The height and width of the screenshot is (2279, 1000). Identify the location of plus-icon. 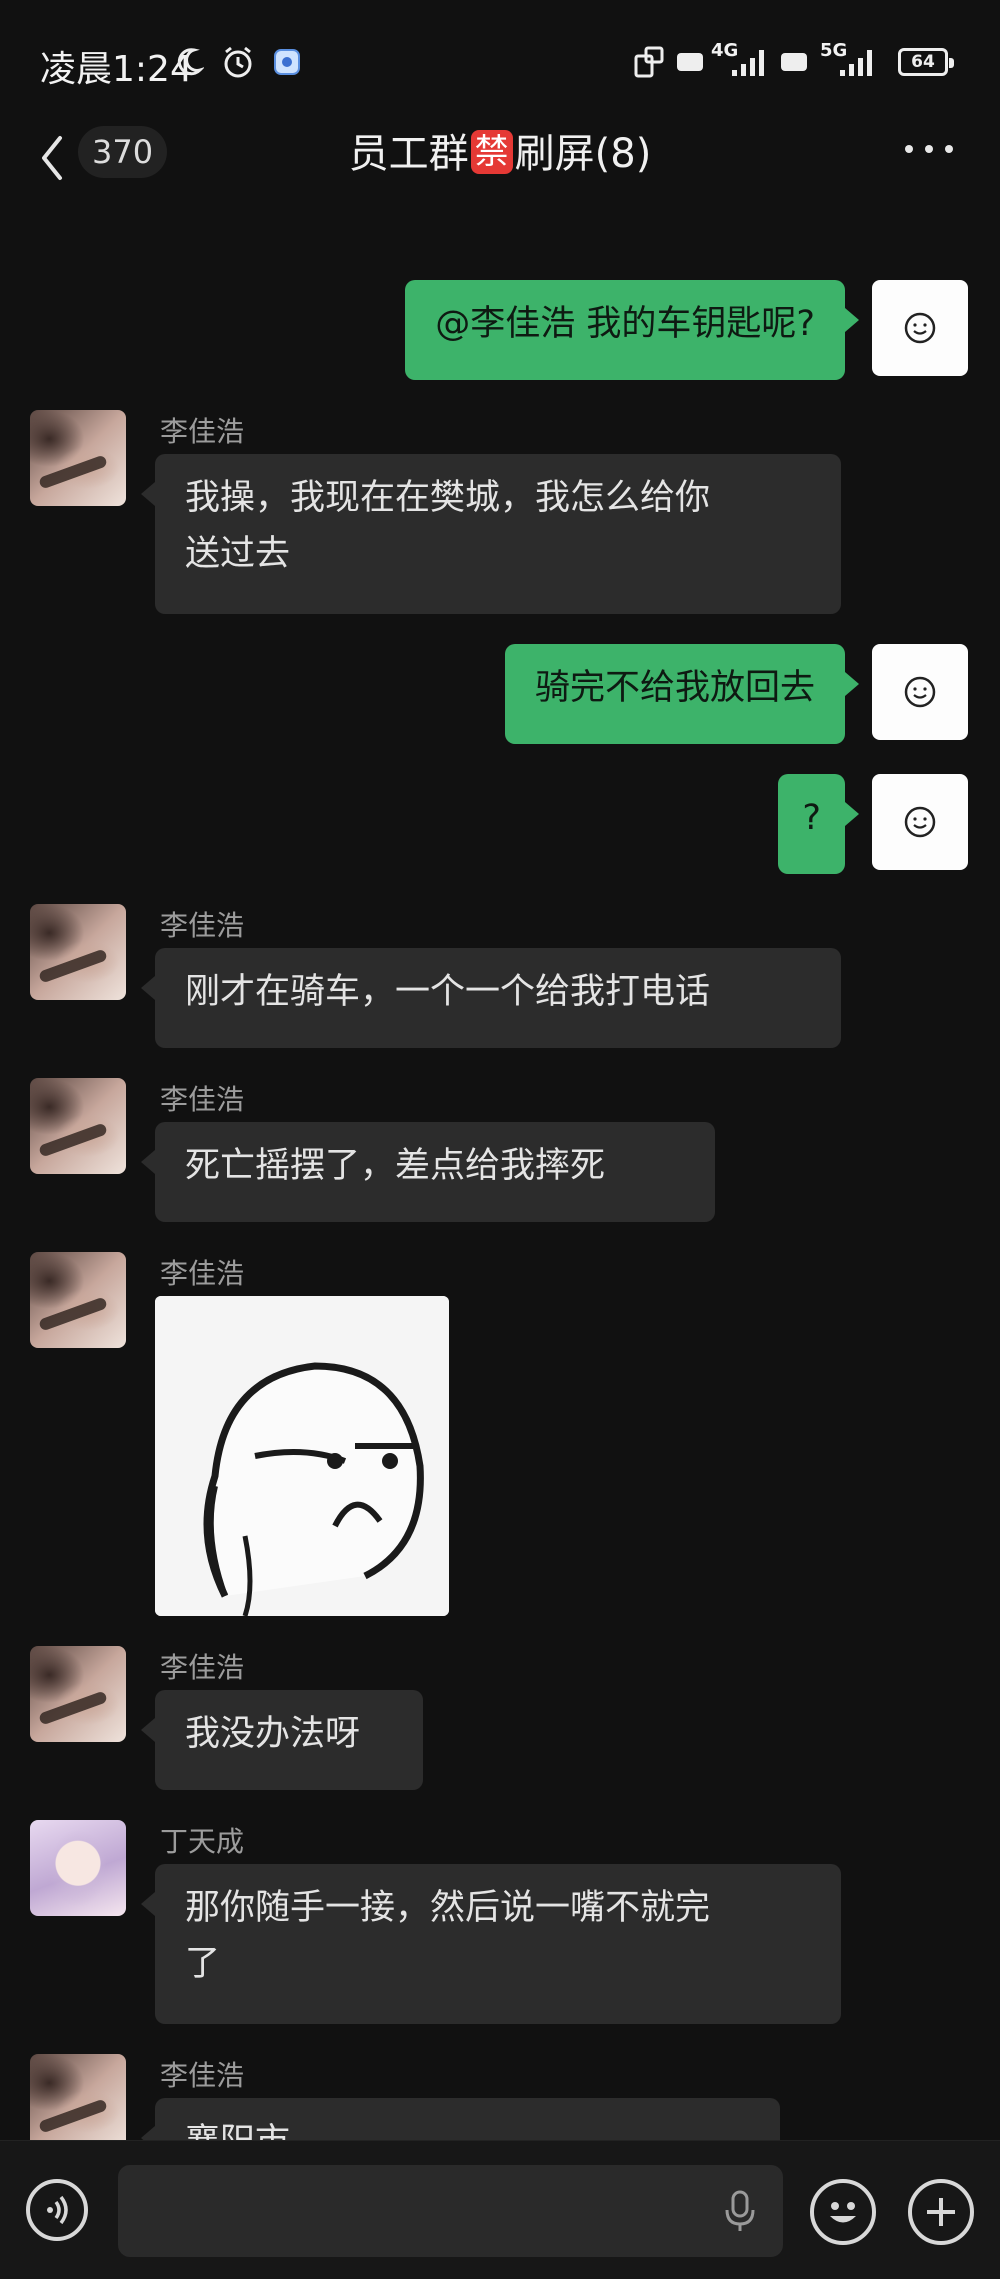
(941, 2212).